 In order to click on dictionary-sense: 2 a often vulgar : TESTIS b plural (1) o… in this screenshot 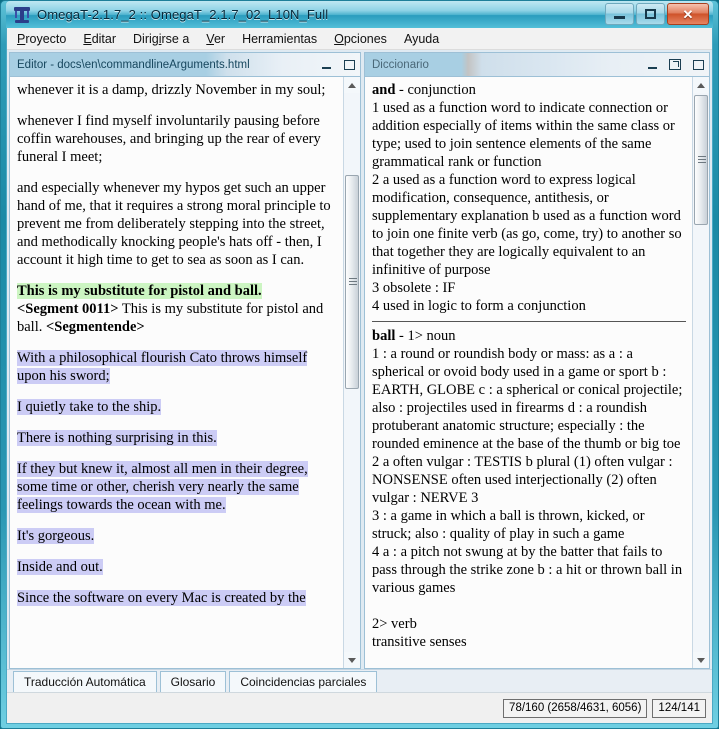, I will do `click(522, 480)`.